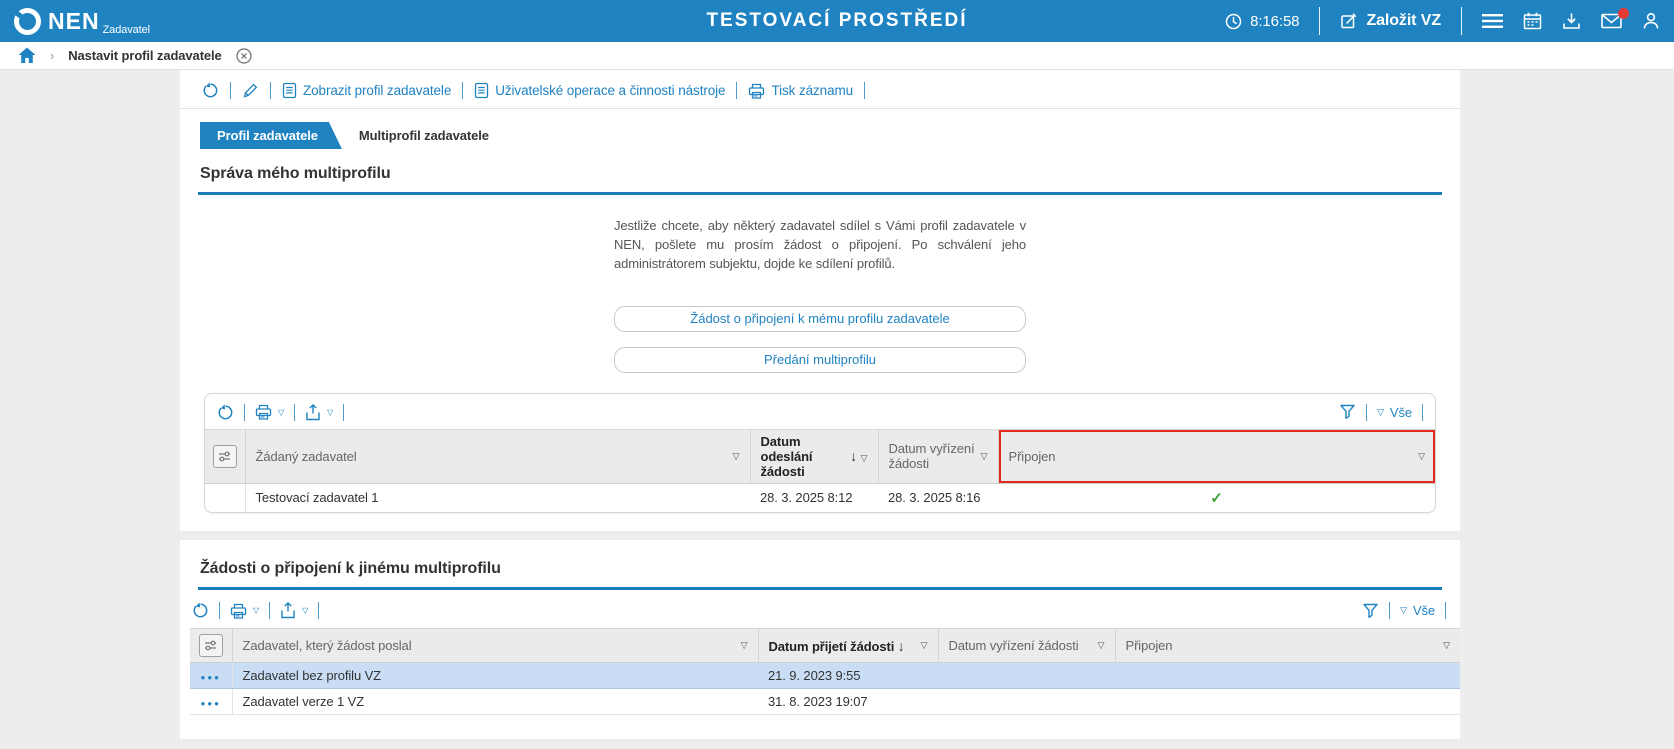  I want to click on check-icon: ✓, so click(1216, 498).